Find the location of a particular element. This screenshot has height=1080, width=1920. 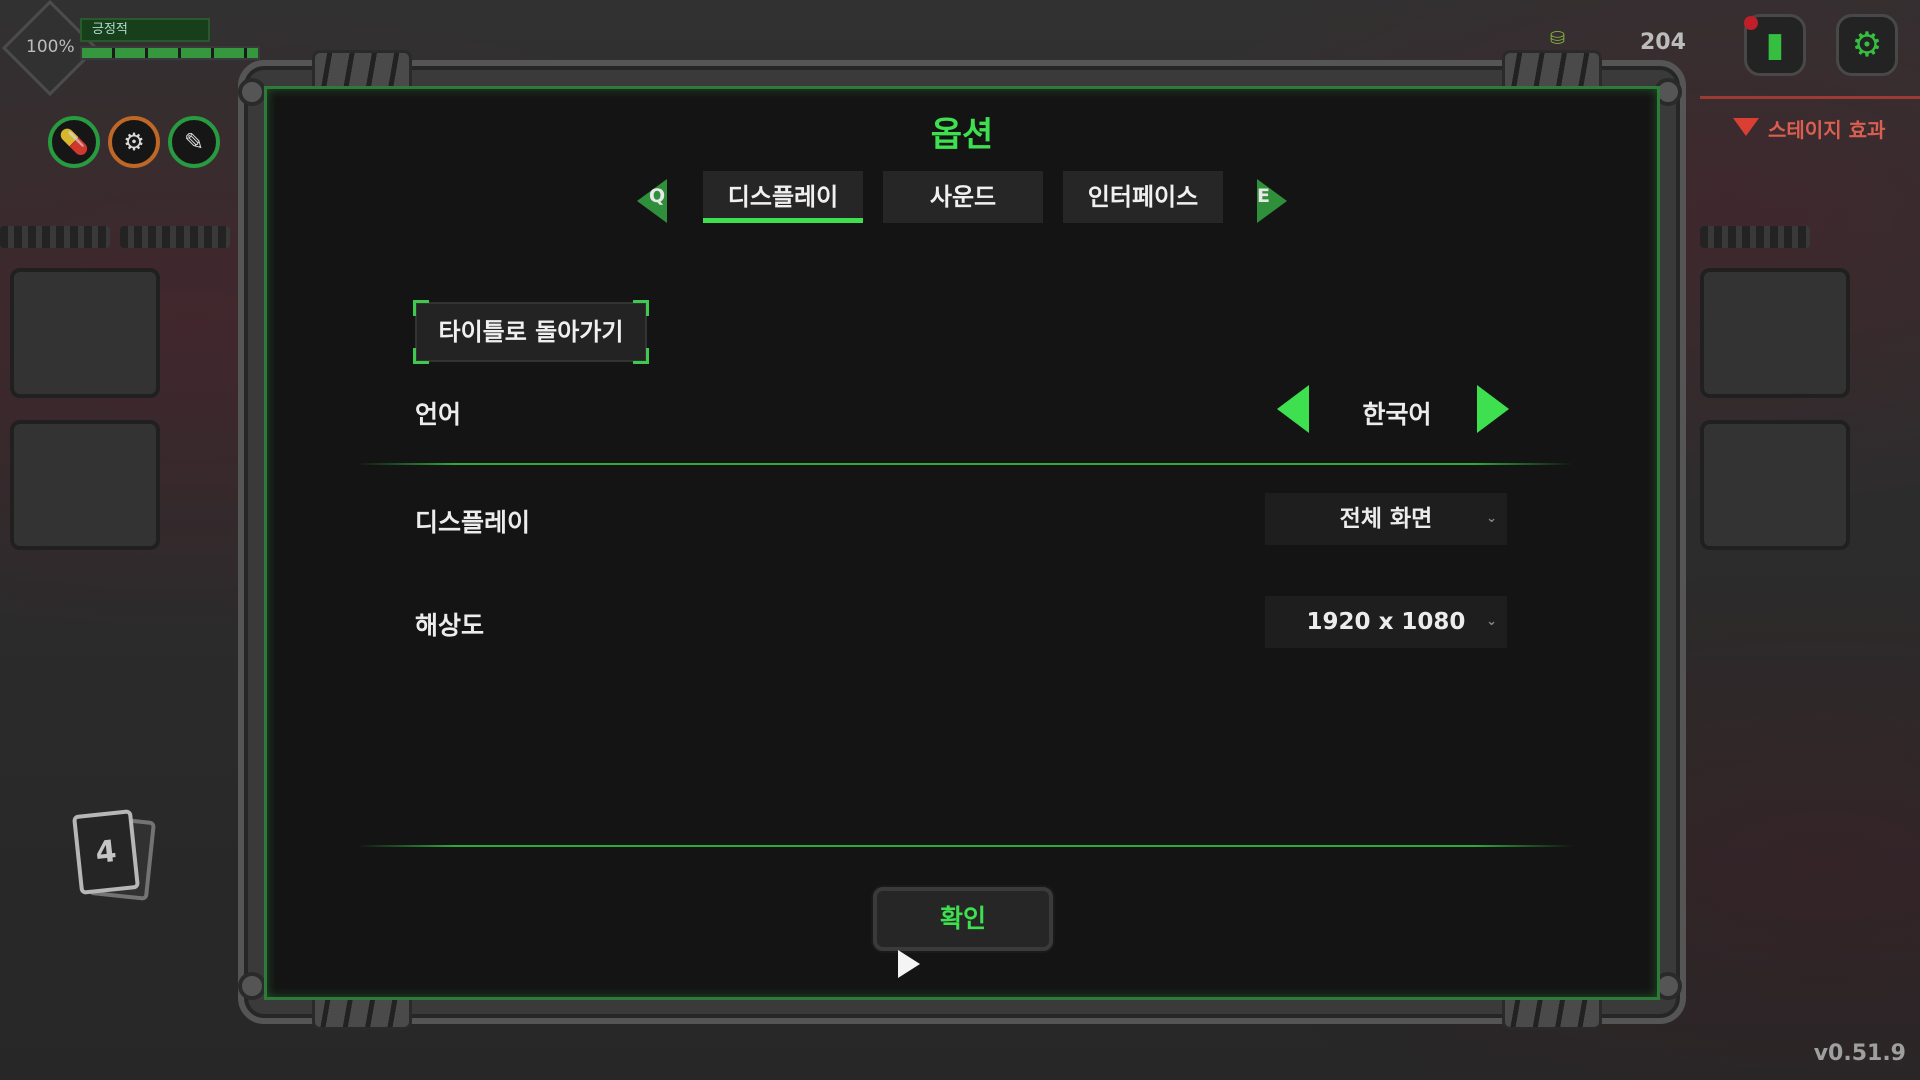

tab-interface: 인터페이스 is located at coordinates (1143, 197).